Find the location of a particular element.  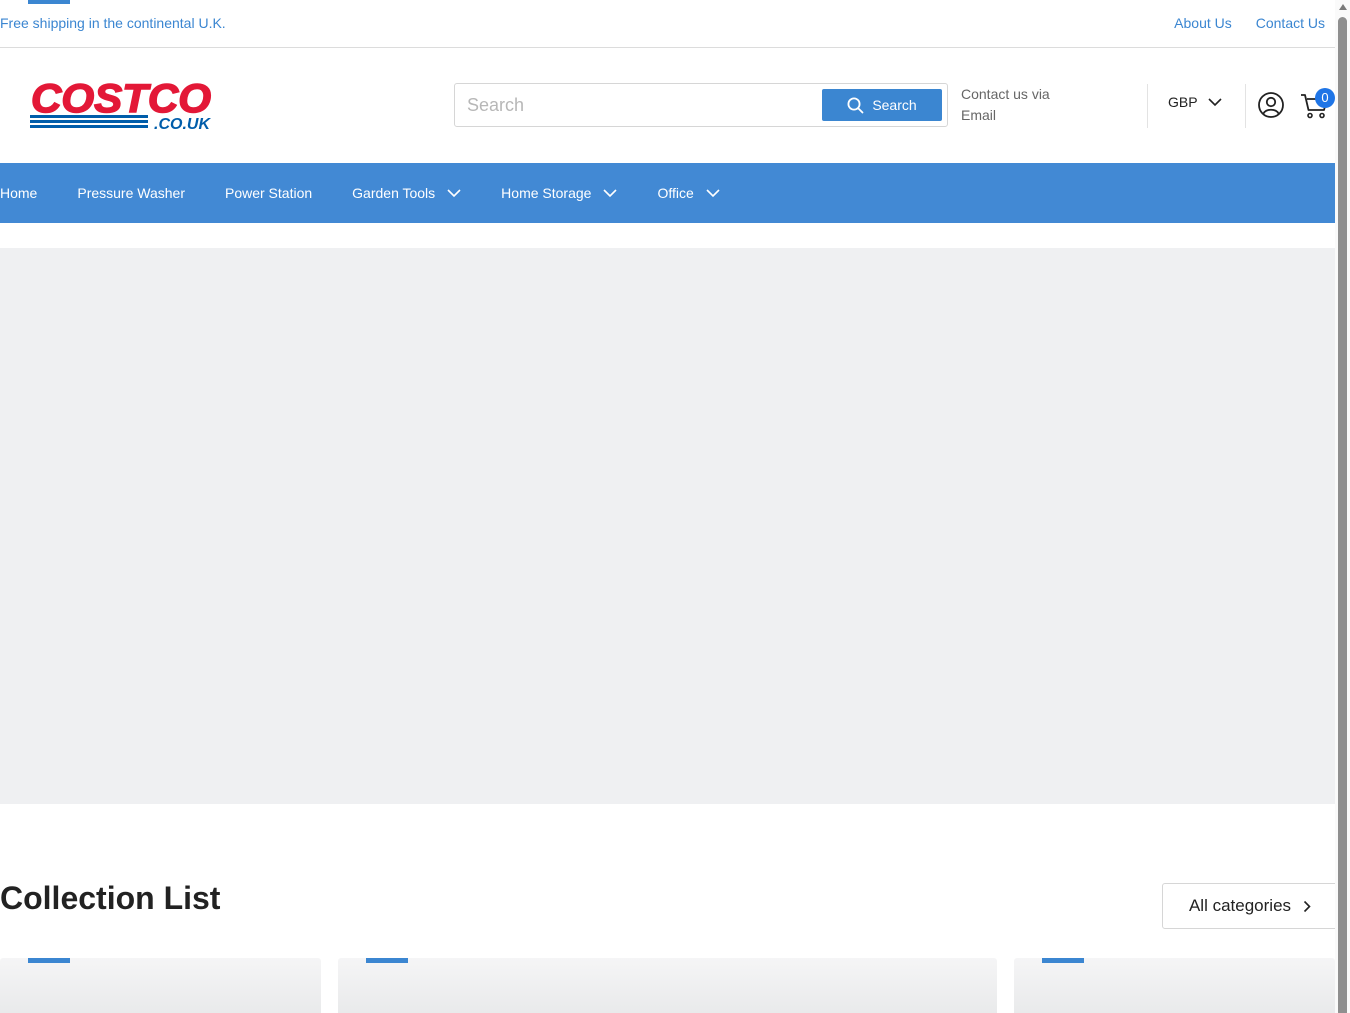

contact-us-link: Contact Us is located at coordinates (1290, 23).